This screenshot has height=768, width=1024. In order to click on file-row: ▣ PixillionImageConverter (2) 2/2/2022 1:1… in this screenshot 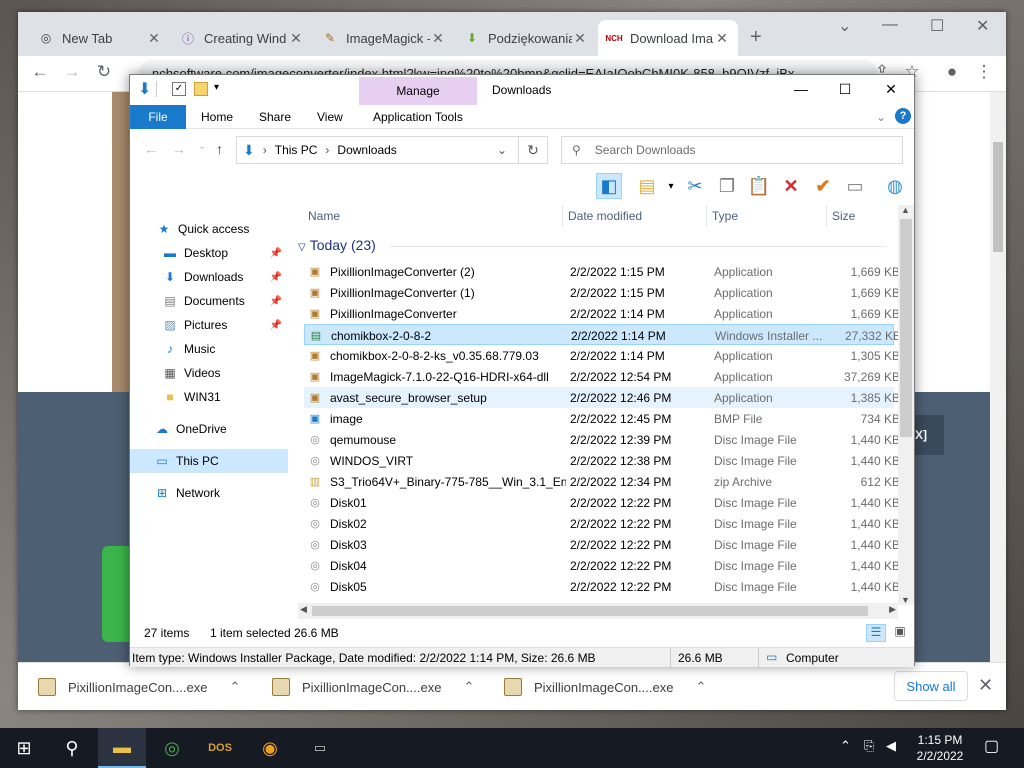, I will do `click(601, 271)`.